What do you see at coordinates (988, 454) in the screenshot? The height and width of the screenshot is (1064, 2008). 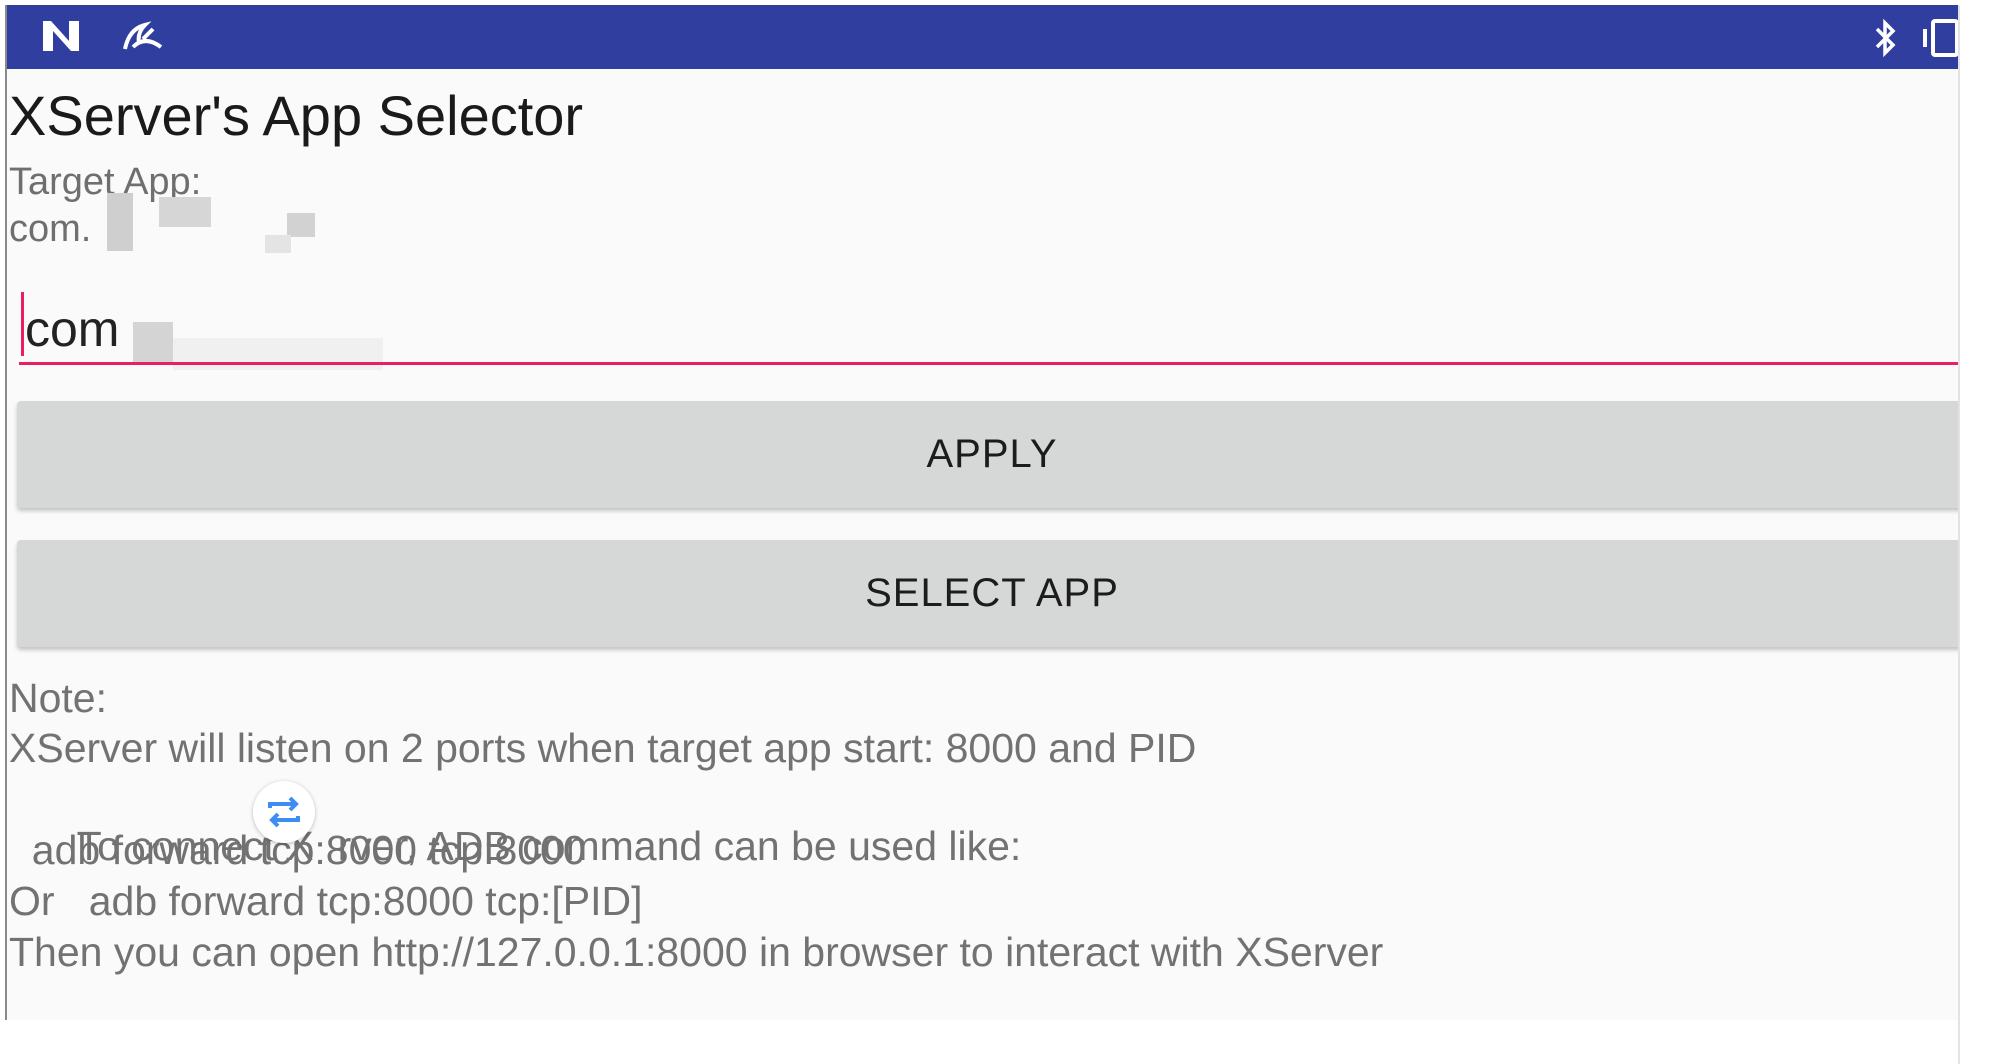 I see `apply-button: APPLY` at bounding box center [988, 454].